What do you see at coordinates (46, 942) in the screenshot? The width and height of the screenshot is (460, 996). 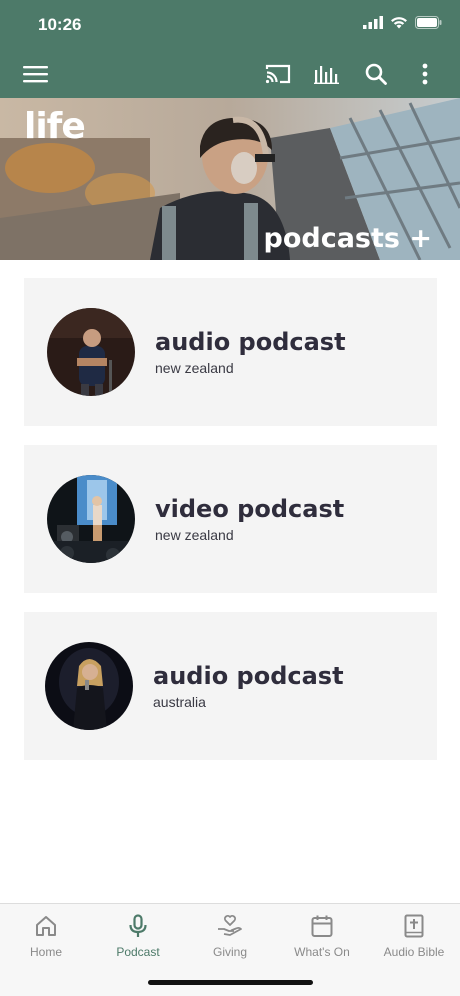 I see `tab-home: Home` at bounding box center [46, 942].